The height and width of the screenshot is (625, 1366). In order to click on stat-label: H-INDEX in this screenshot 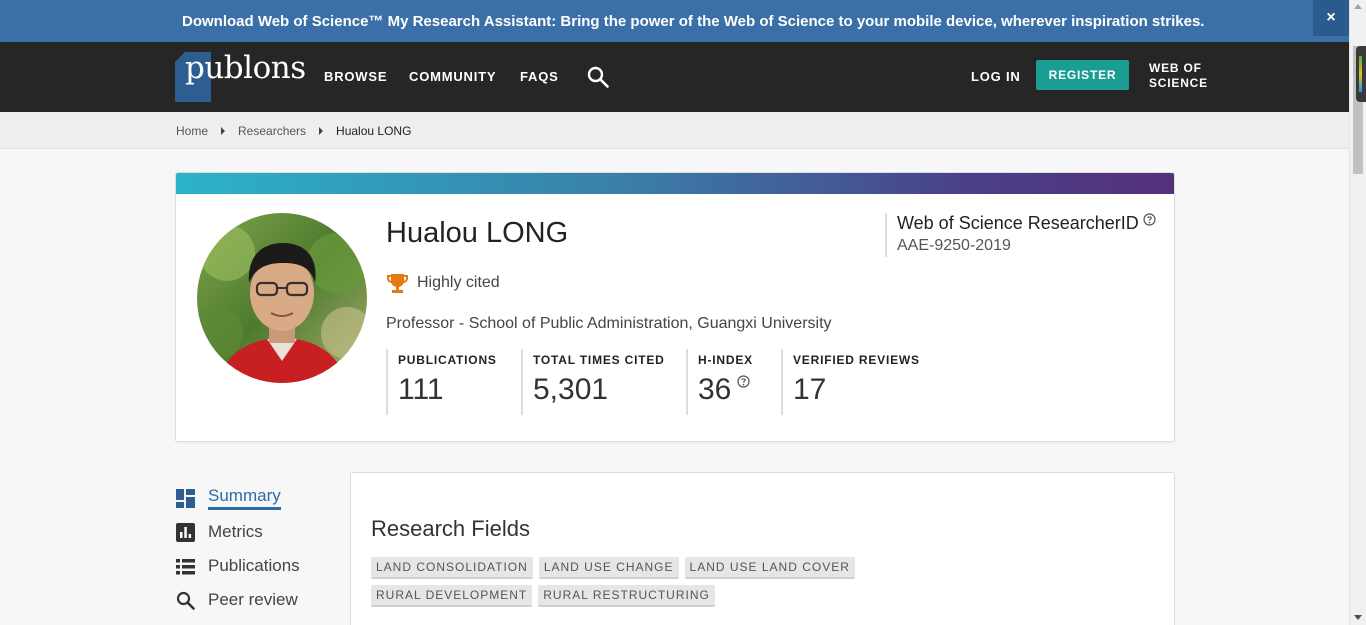, I will do `click(725, 360)`.